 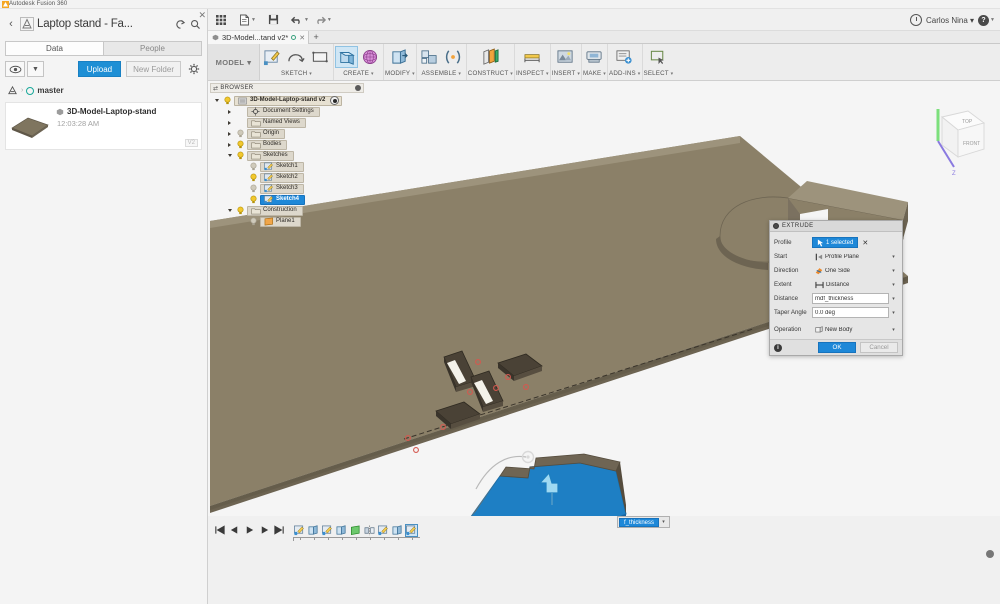 What do you see at coordinates (153, 48) in the screenshot?
I see `tab-people: People` at bounding box center [153, 48].